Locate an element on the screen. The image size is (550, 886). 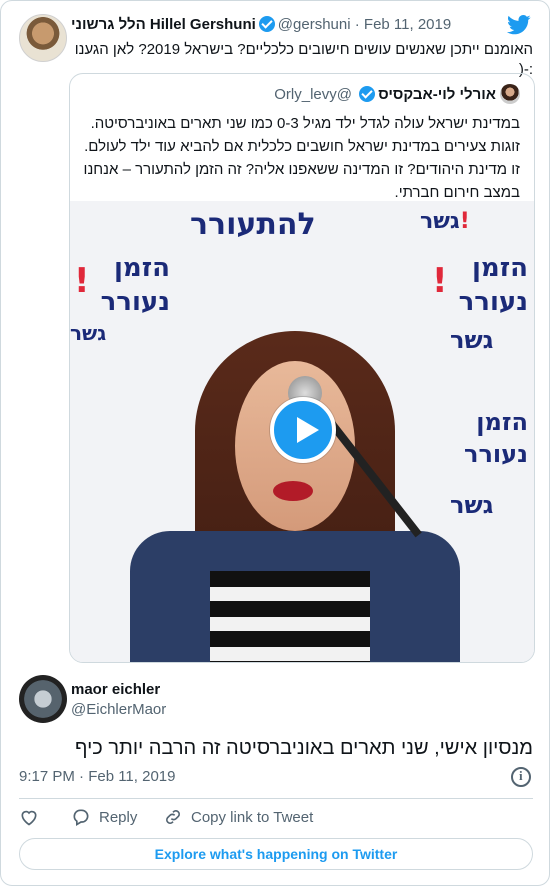
banner-brand-right-lower: גשר is located at coordinates (472, 505).